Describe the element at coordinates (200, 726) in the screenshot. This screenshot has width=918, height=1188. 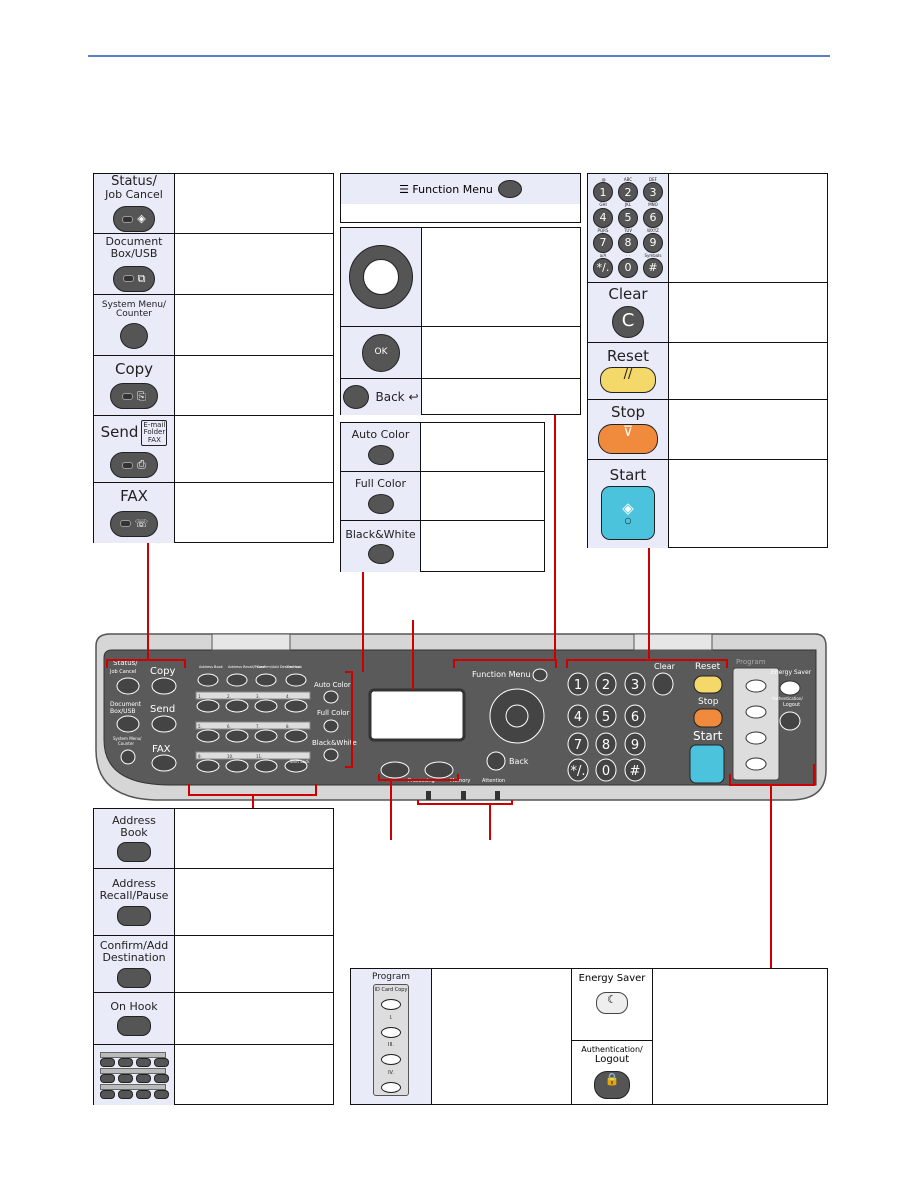
I see `panel-label: 5.` at that location.